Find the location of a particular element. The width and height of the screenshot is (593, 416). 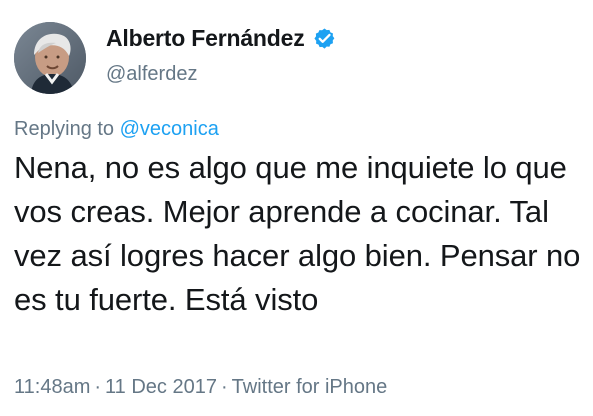

tweet-time: 11:48am is located at coordinates (52, 387).